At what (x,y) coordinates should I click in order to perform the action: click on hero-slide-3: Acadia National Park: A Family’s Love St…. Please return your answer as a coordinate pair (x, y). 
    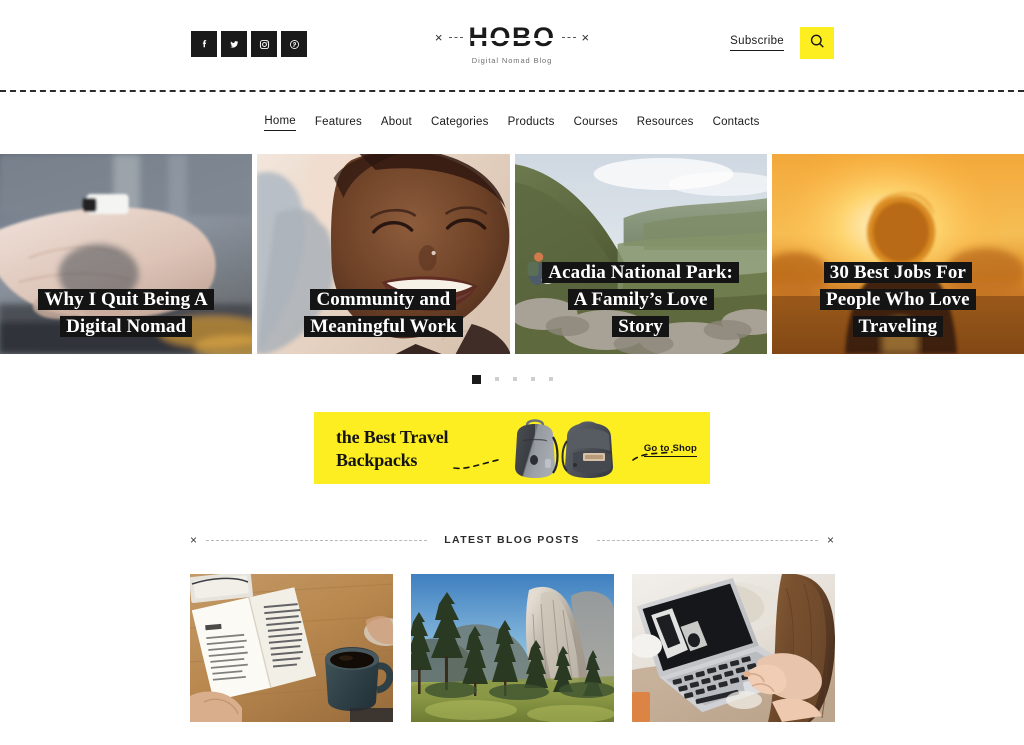
    Looking at the image, I should click on (640, 254).